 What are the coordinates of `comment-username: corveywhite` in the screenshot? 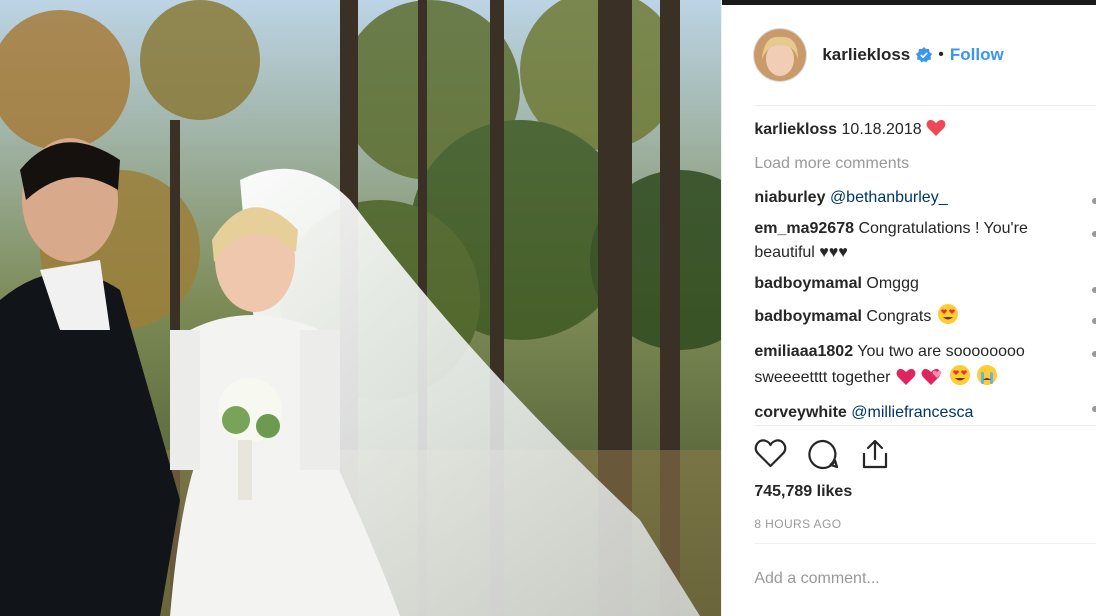 It's located at (800, 412).